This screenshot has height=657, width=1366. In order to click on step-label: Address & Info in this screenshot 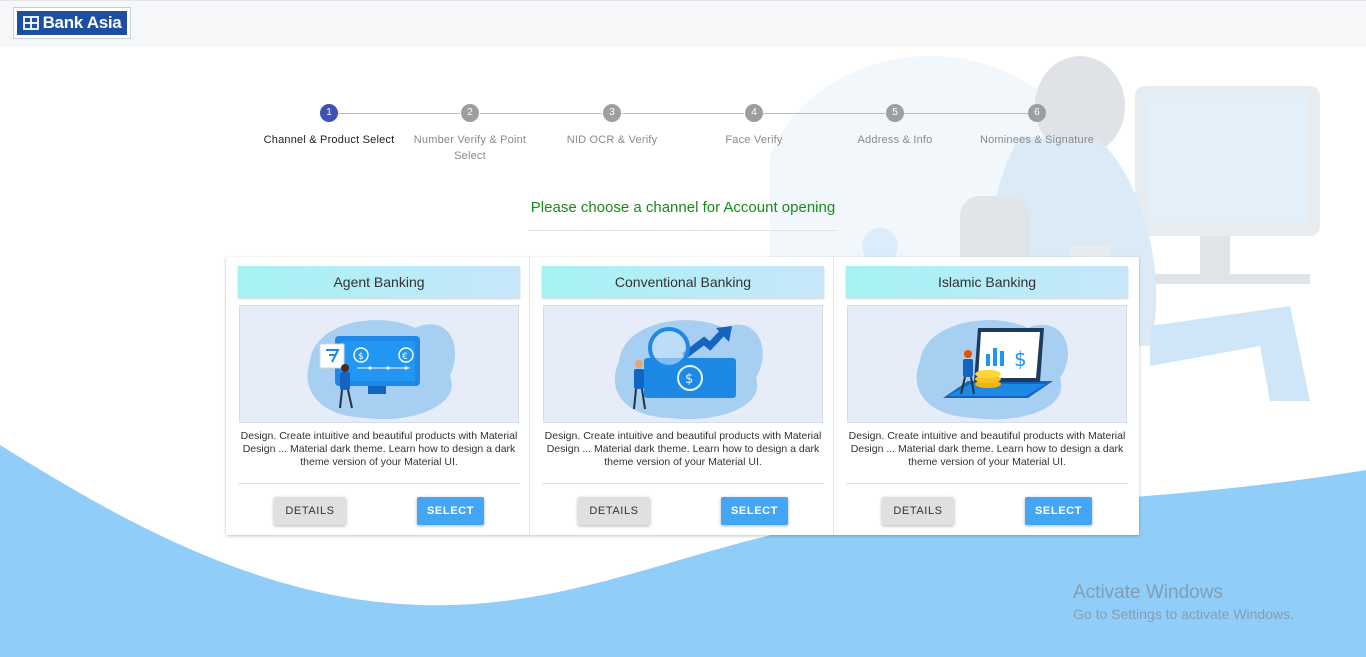, I will do `click(895, 140)`.